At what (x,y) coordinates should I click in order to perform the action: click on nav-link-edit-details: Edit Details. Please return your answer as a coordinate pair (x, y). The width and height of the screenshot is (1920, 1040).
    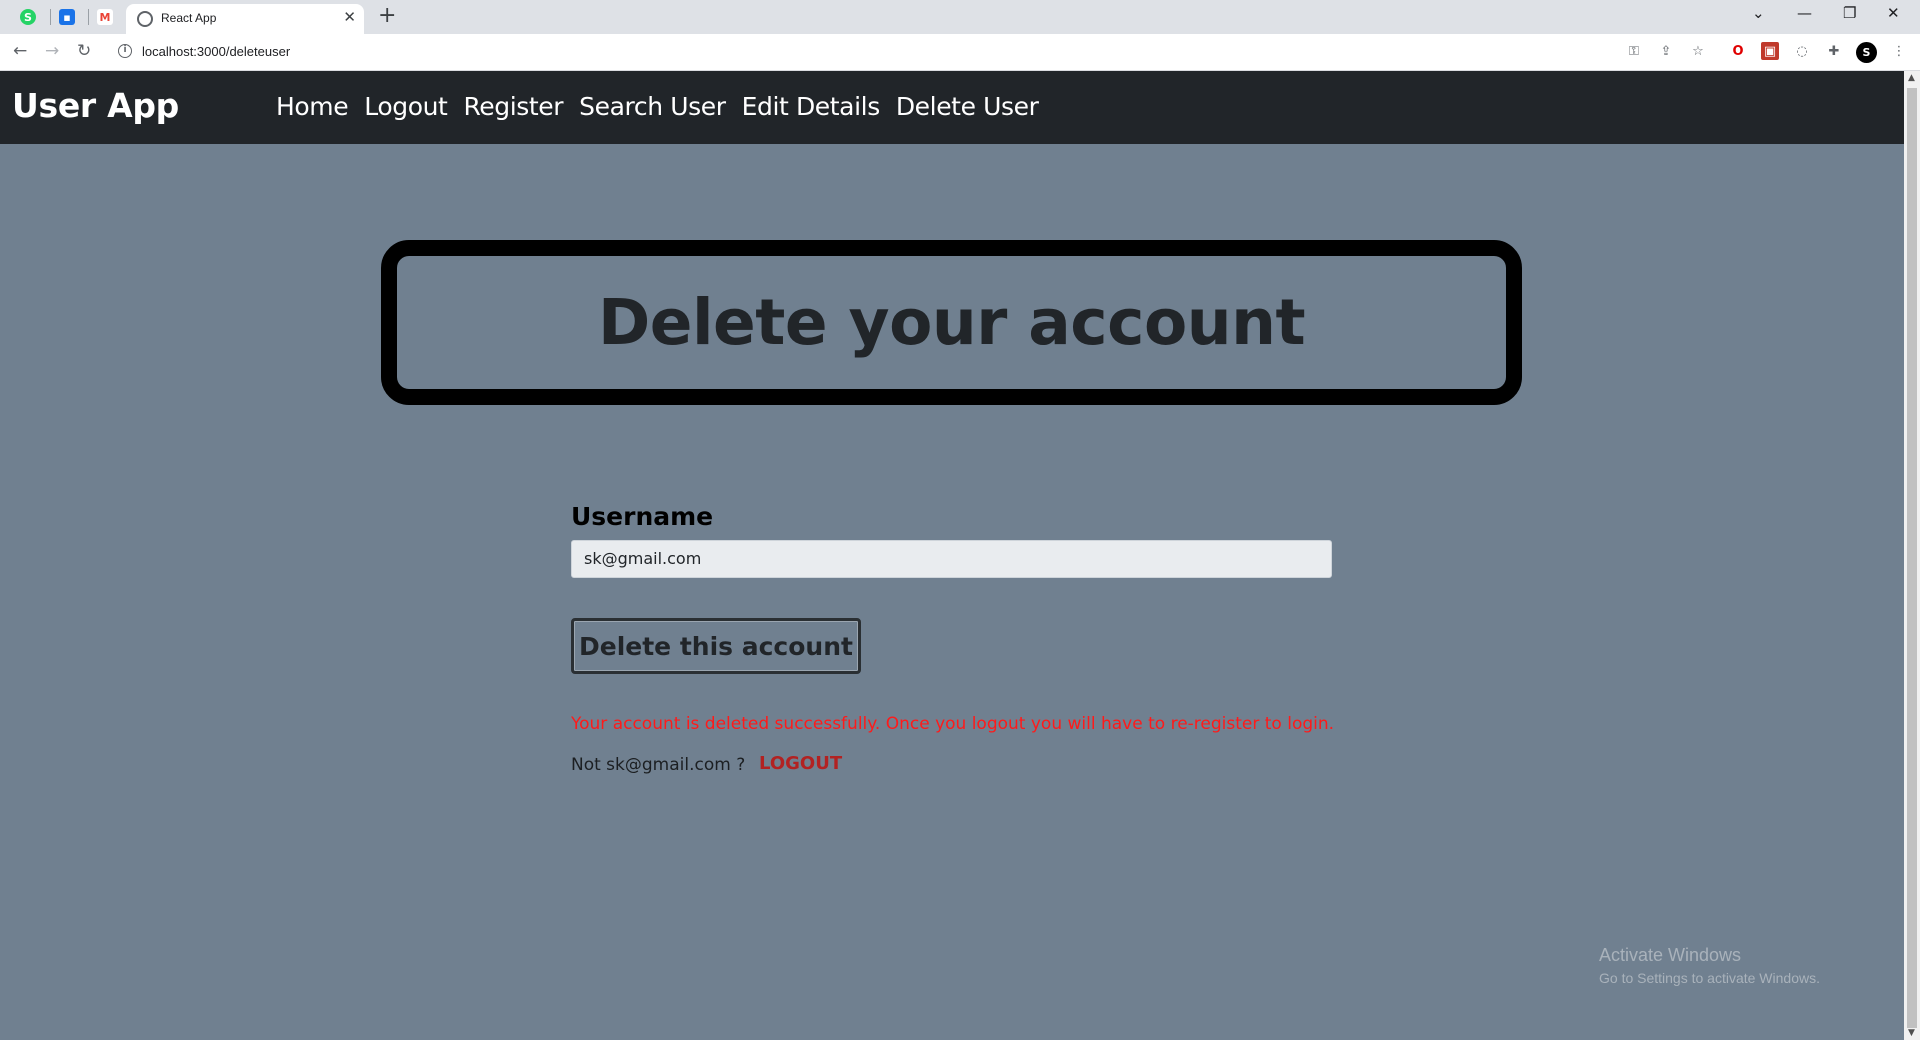
    Looking at the image, I should click on (811, 106).